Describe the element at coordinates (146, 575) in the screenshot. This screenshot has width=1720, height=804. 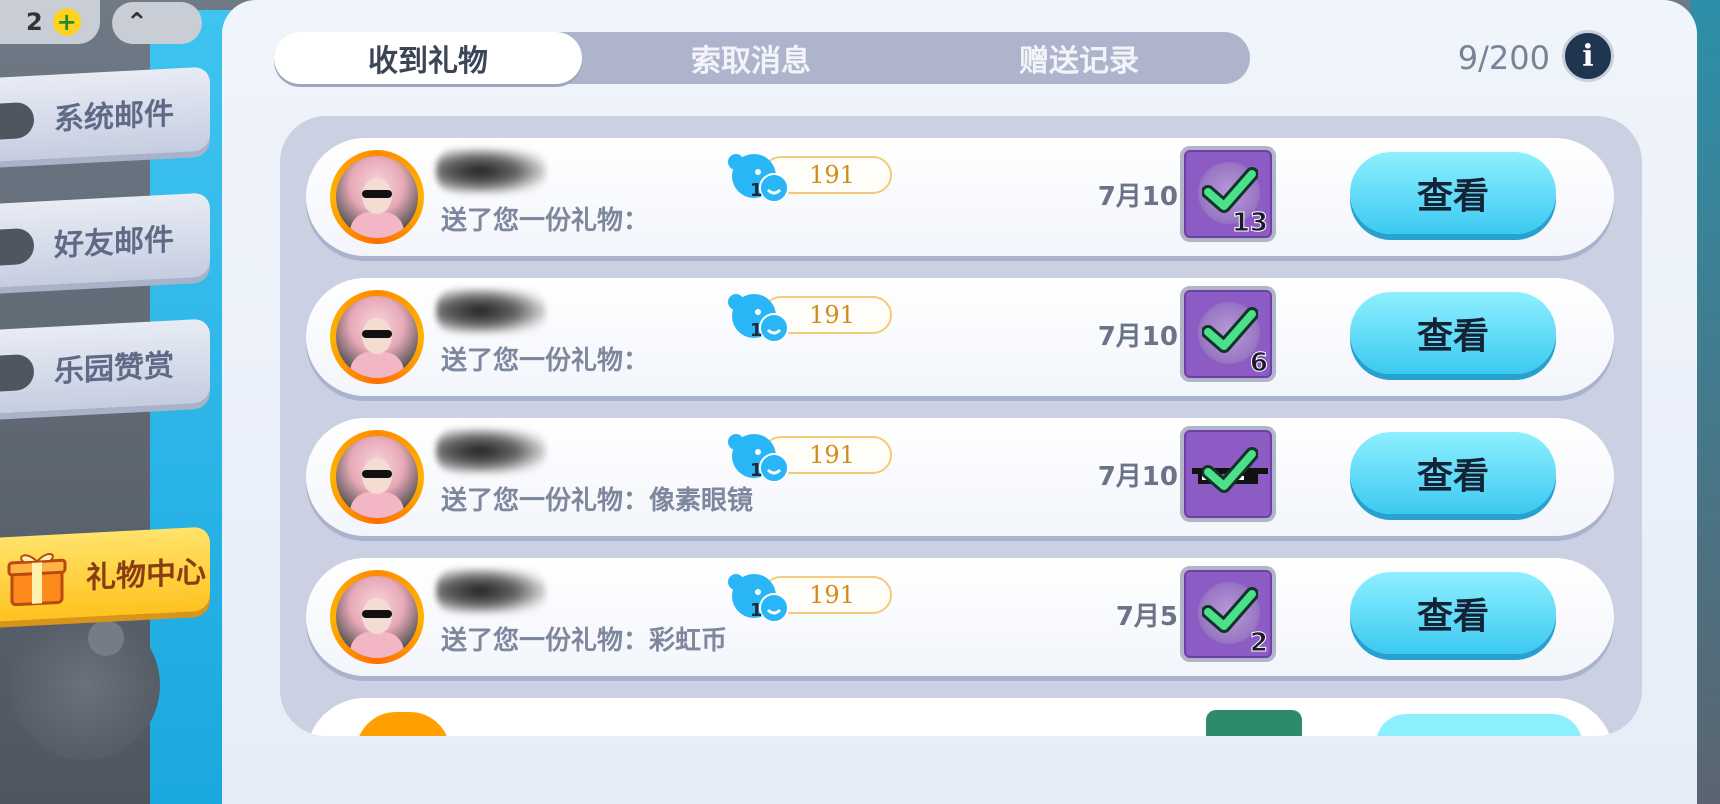
I see `sidebar-item-label: 礼物中心` at that location.